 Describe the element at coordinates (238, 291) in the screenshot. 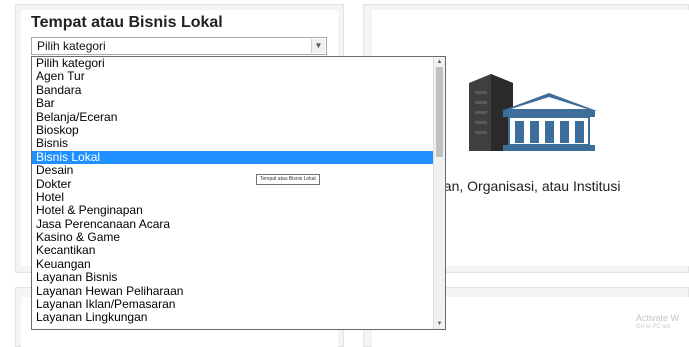

I see `dropdown-option: Layanan Hewan Peliharaan` at that location.